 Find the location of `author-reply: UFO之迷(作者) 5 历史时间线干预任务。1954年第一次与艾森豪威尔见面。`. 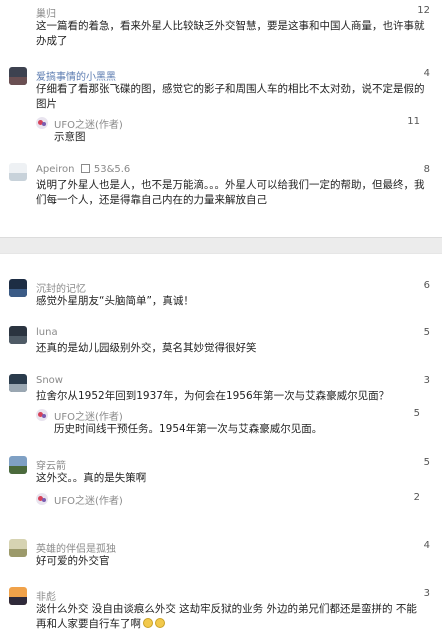

author-reply: UFO之迷(作者) 5 历史时间线干预任务。1954年第一次与艾森豪威尔见面。 is located at coordinates (234, 424).